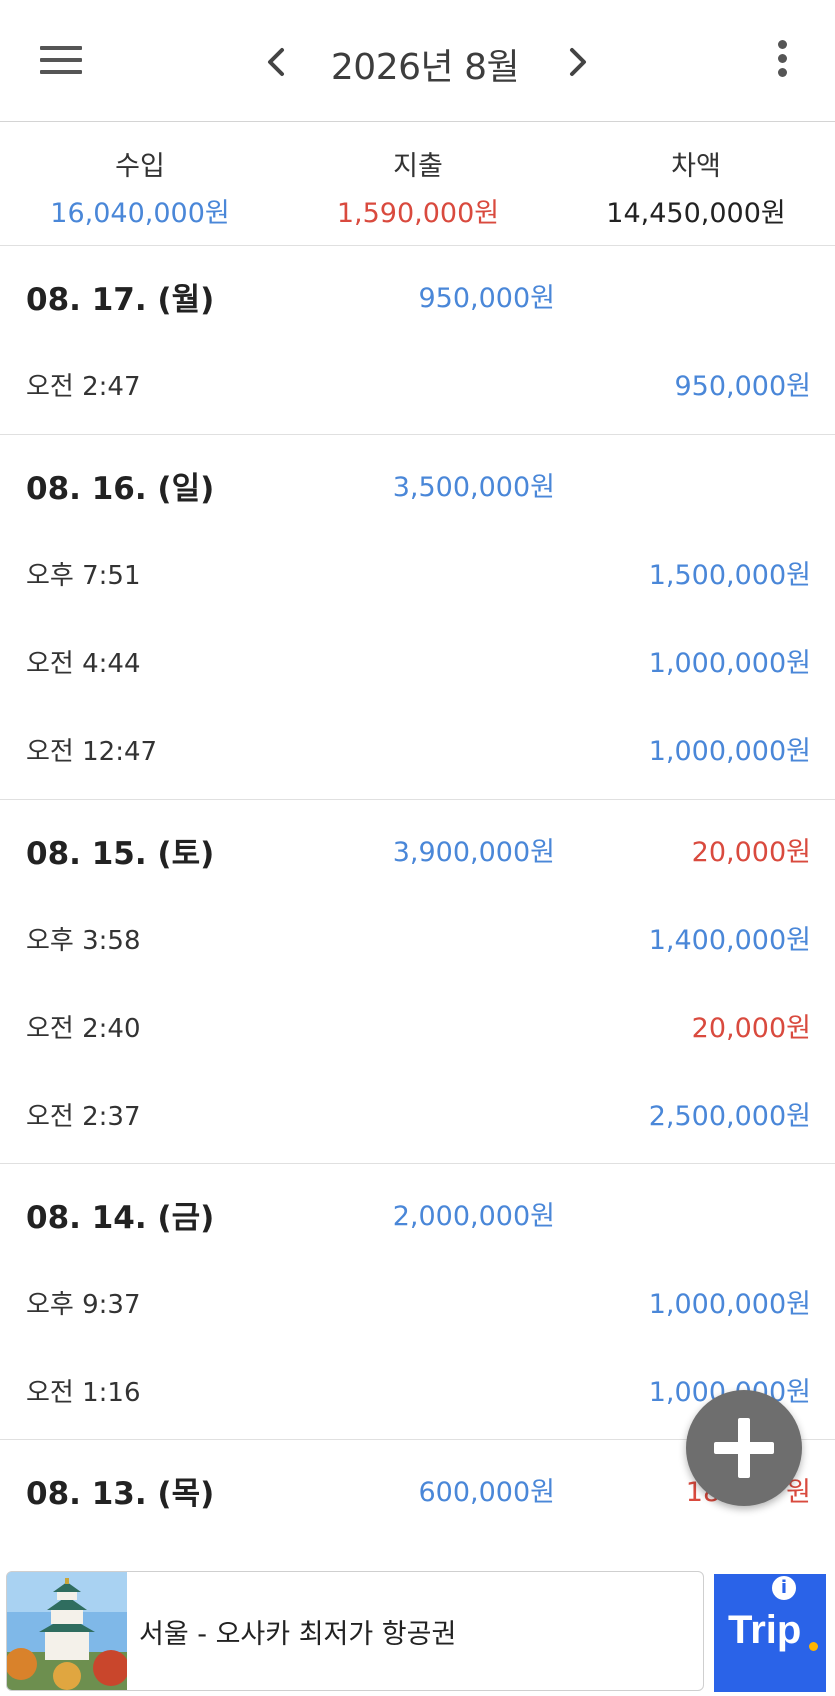 This screenshot has height=1696, width=835. What do you see at coordinates (417, 661) in the screenshot?
I see `transaction-row: 오전 4:44 1,000,000원` at bounding box center [417, 661].